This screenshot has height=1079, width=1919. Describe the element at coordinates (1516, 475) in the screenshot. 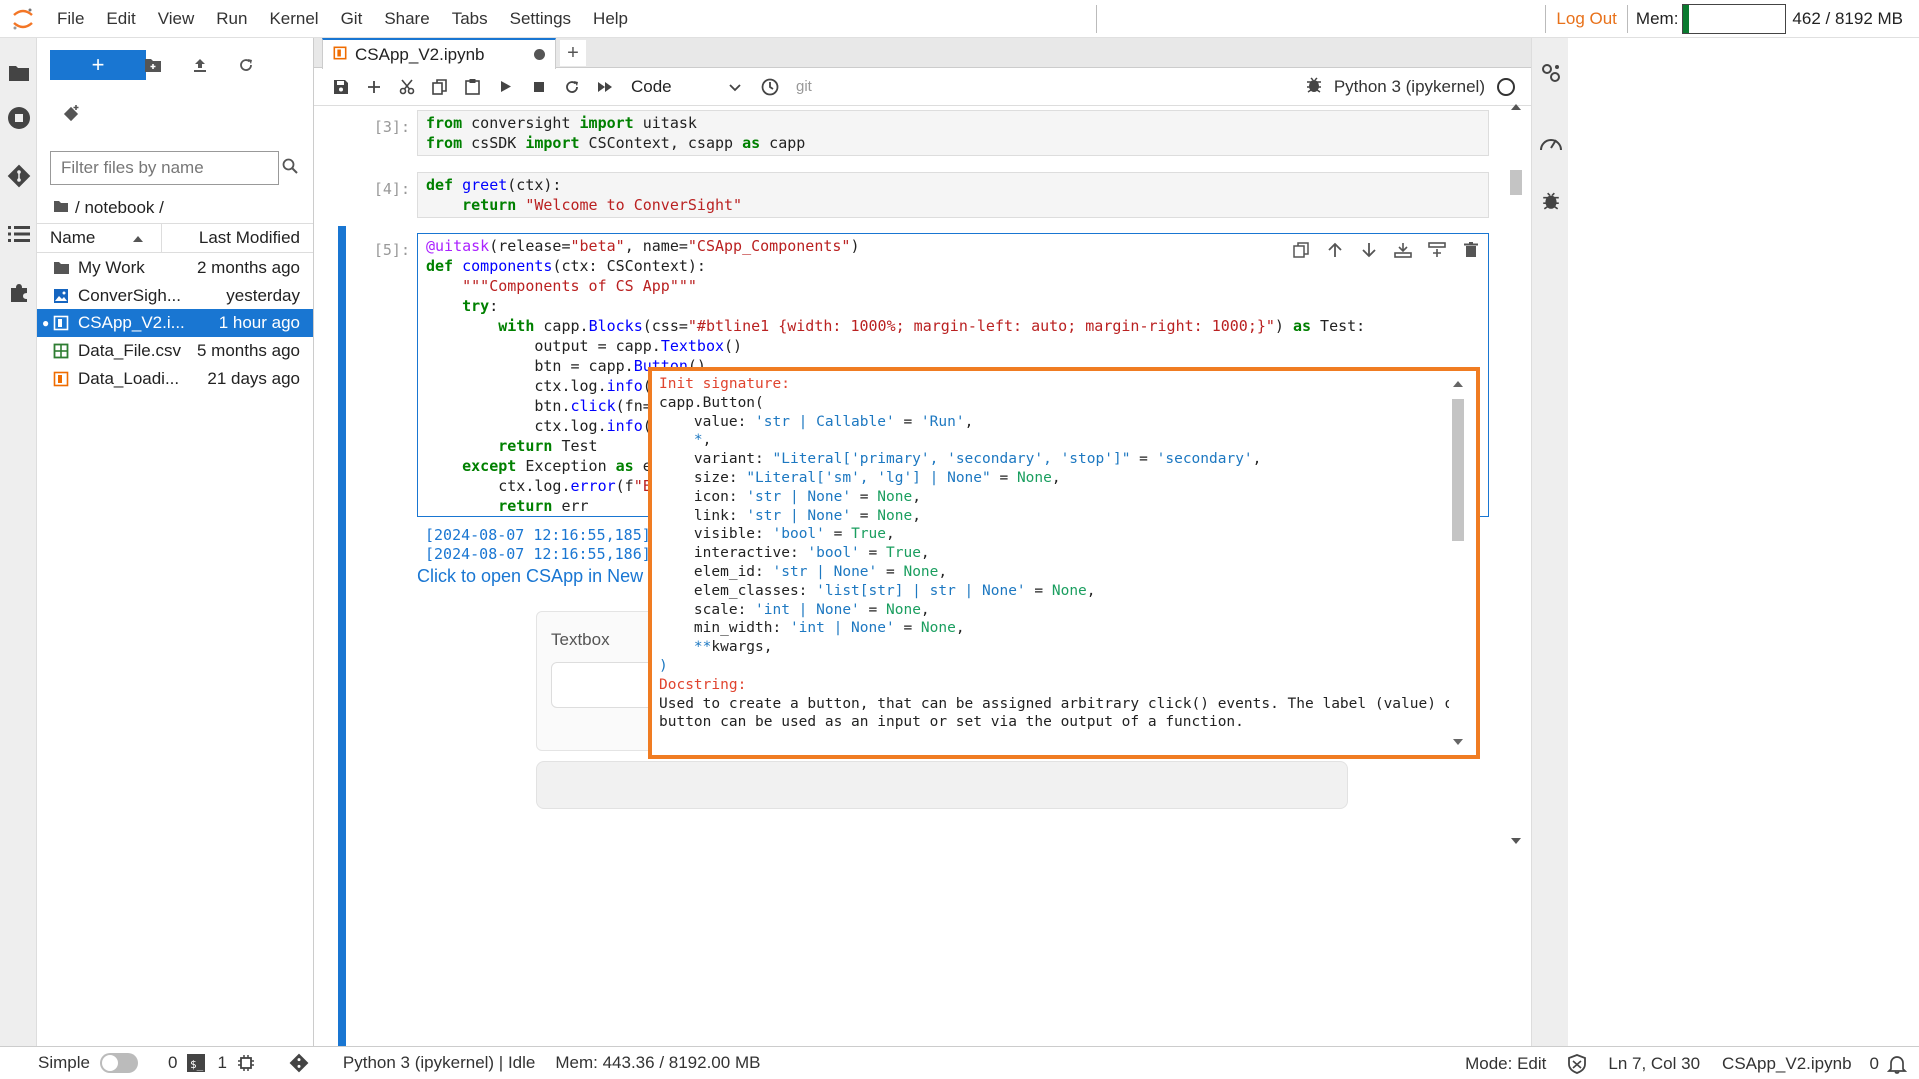

I see `notebook-scrollbar` at that location.